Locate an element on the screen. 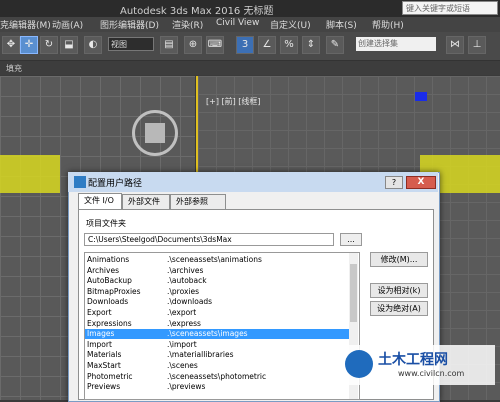  spinner-snap-icon: ⇕ is located at coordinates (311, 45).